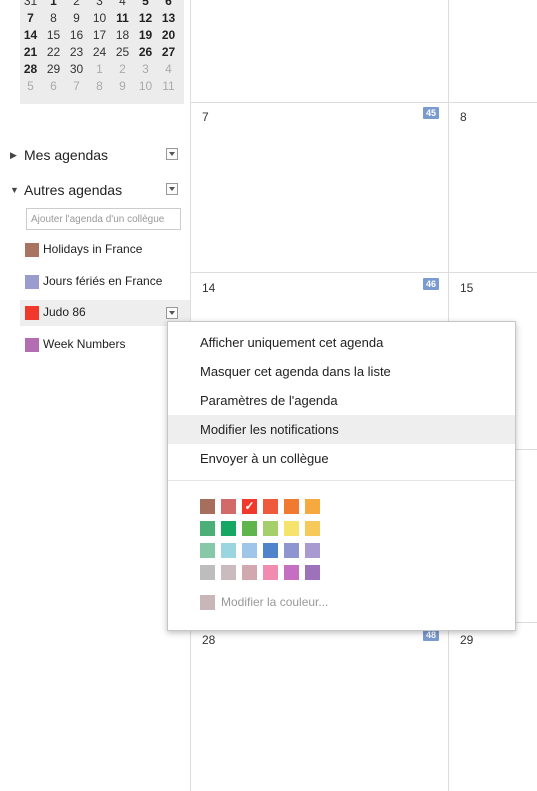 The image size is (537, 791). I want to click on mini-calendar-day: 24, so click(99, 52).